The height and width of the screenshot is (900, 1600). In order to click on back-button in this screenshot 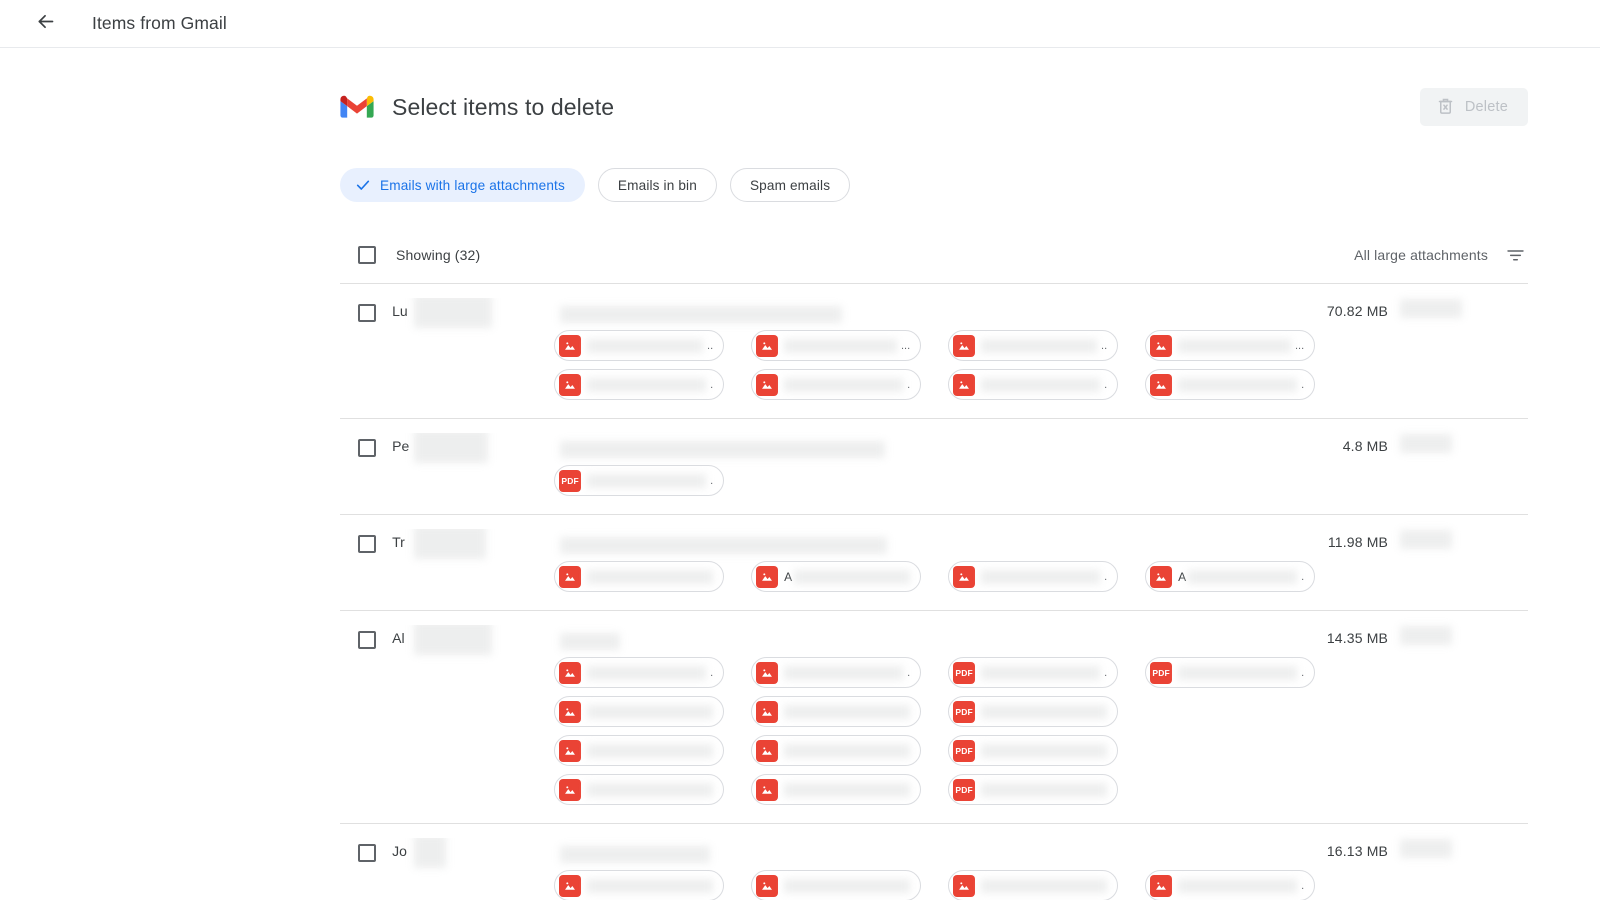, I will do `click(45, 24)`.